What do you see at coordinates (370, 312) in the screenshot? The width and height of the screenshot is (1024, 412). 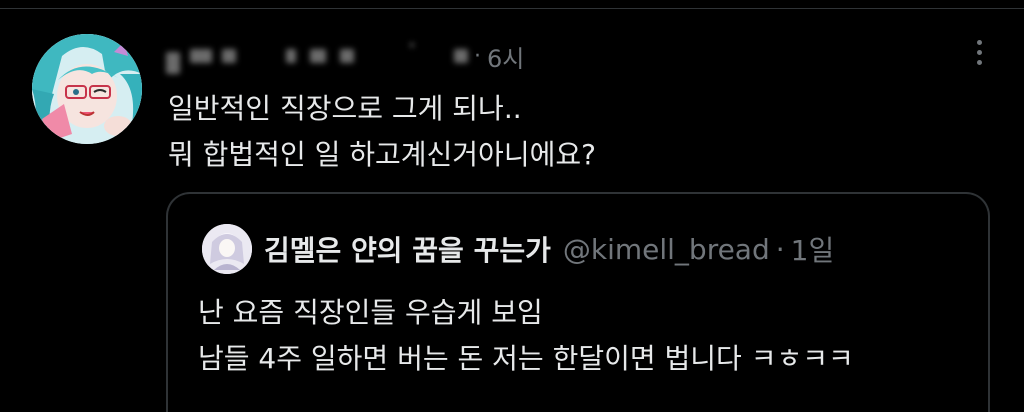 I see `quoted-text-line: 난 요즘 직장인들 우습게 보임` at bounding box center [370, 312].